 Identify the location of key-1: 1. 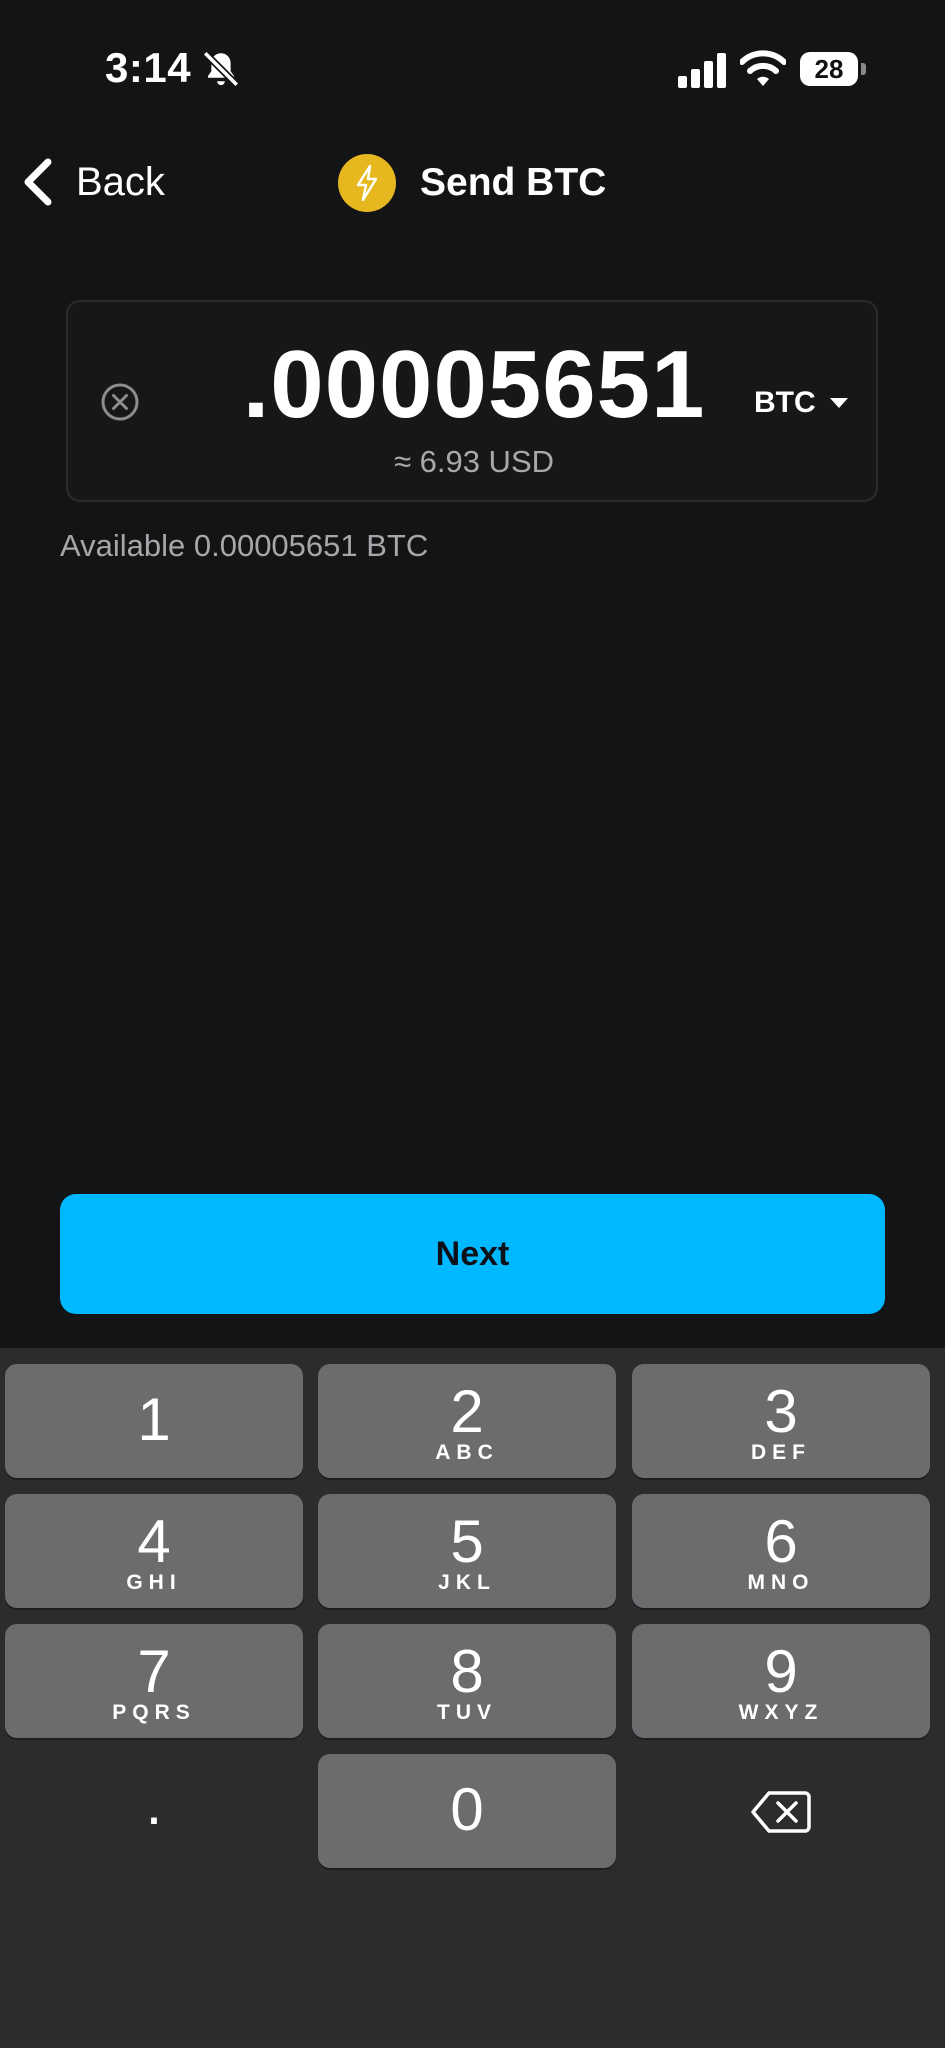
(154, 1421).